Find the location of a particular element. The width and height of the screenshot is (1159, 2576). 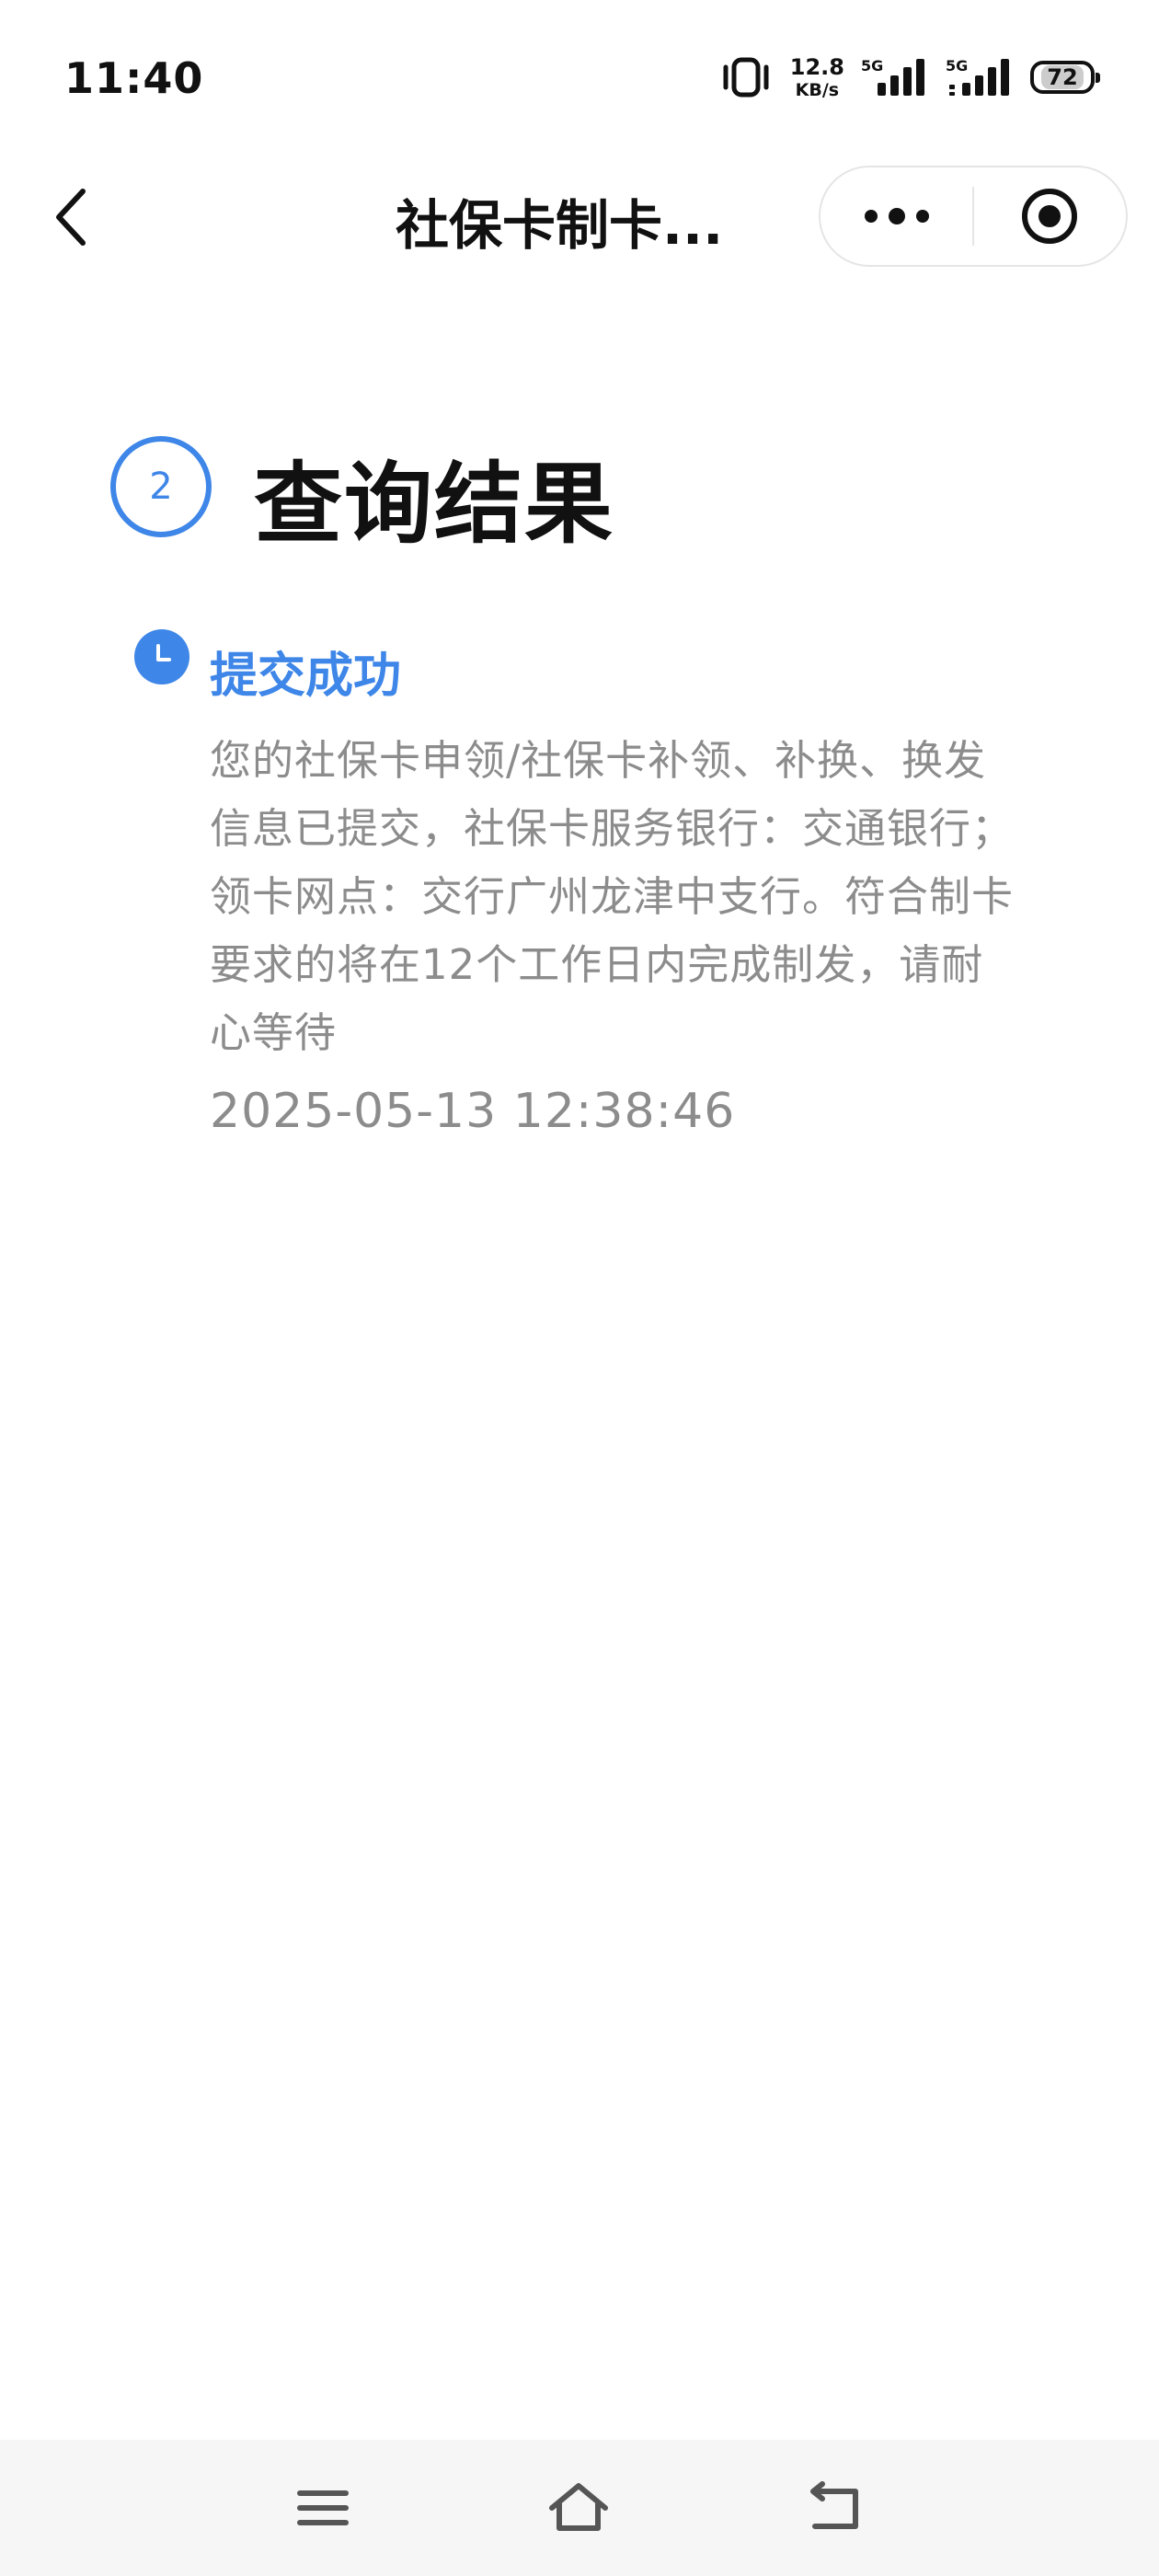

status-icons: 12.8 KB/s 5G 5G 72 is located at coordinates (909, 77).